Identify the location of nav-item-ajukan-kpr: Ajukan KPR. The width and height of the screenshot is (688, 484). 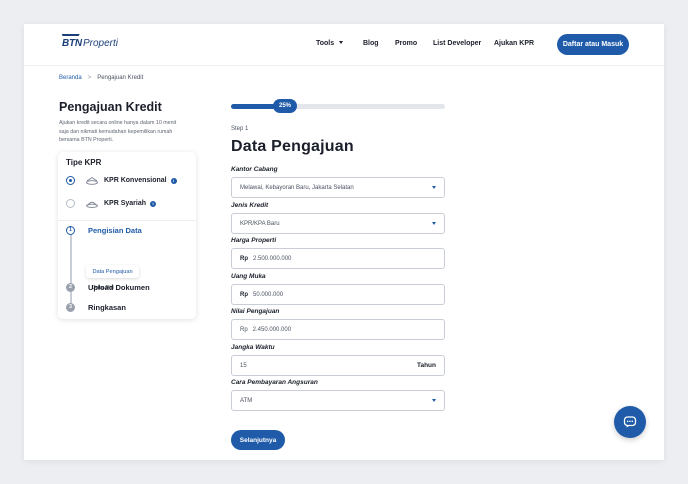
(514, 43).